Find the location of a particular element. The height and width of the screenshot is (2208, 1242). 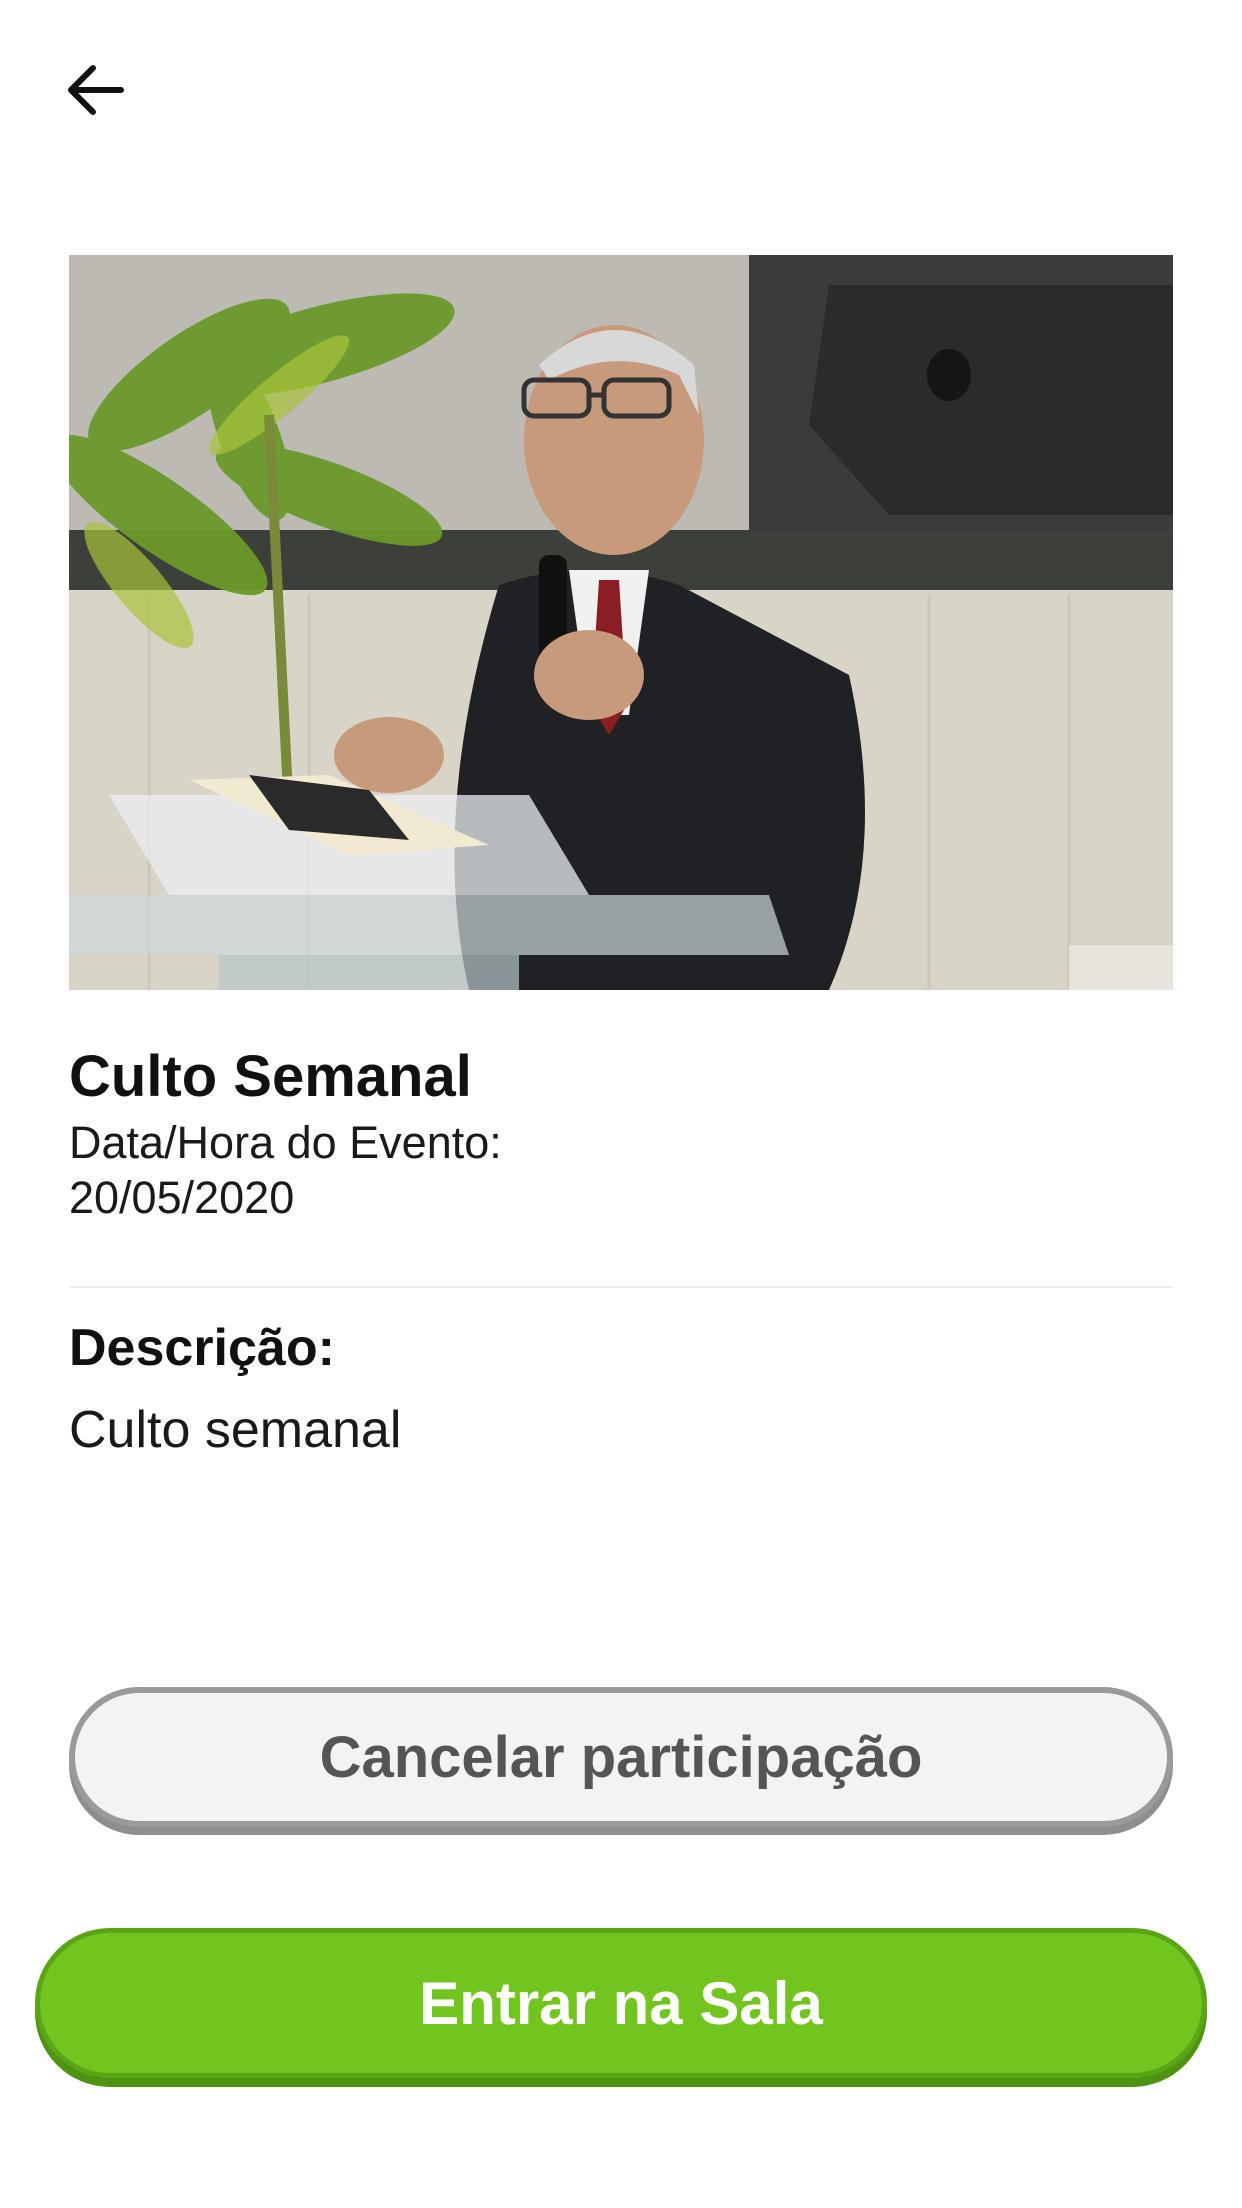

event-date-label: Data/Hora do Evento: is located at coordinates (285, 1142).